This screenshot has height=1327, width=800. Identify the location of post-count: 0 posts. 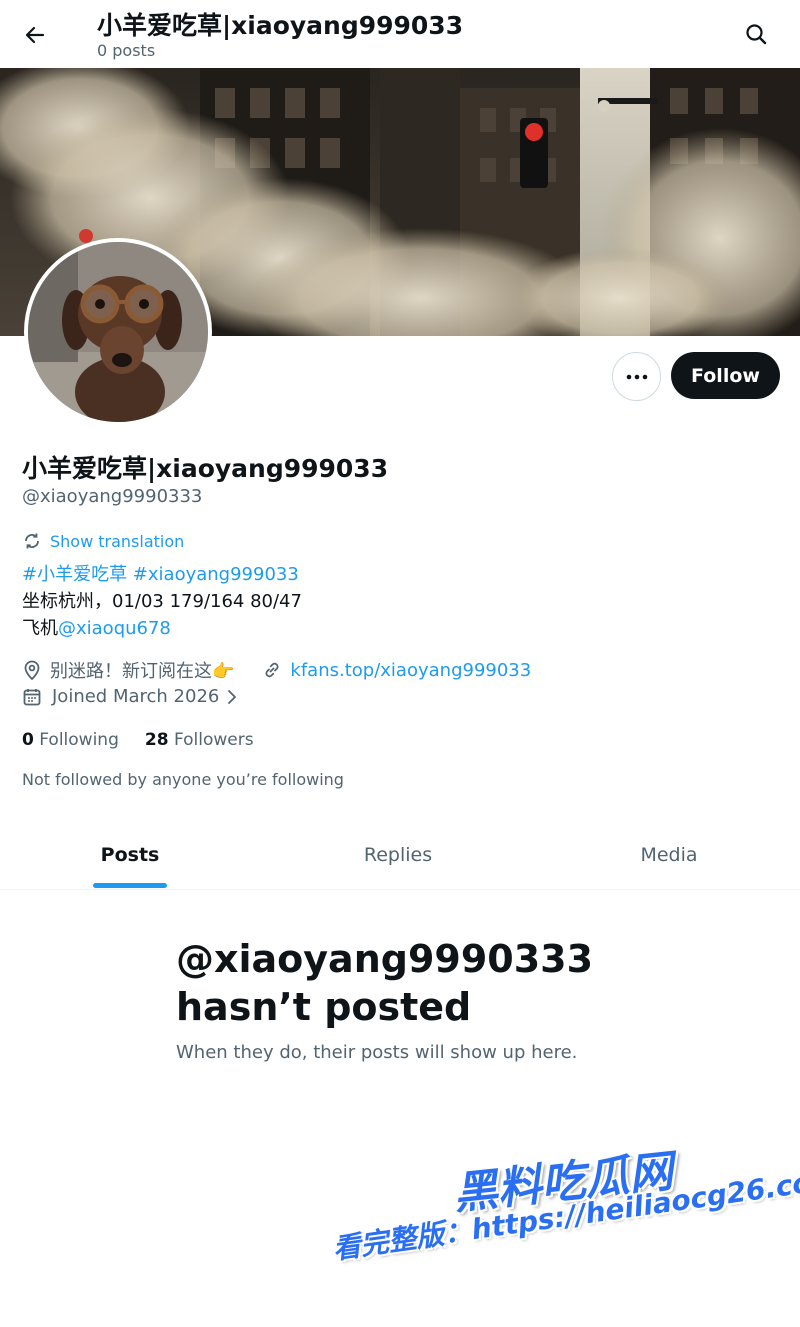
(126, 50).